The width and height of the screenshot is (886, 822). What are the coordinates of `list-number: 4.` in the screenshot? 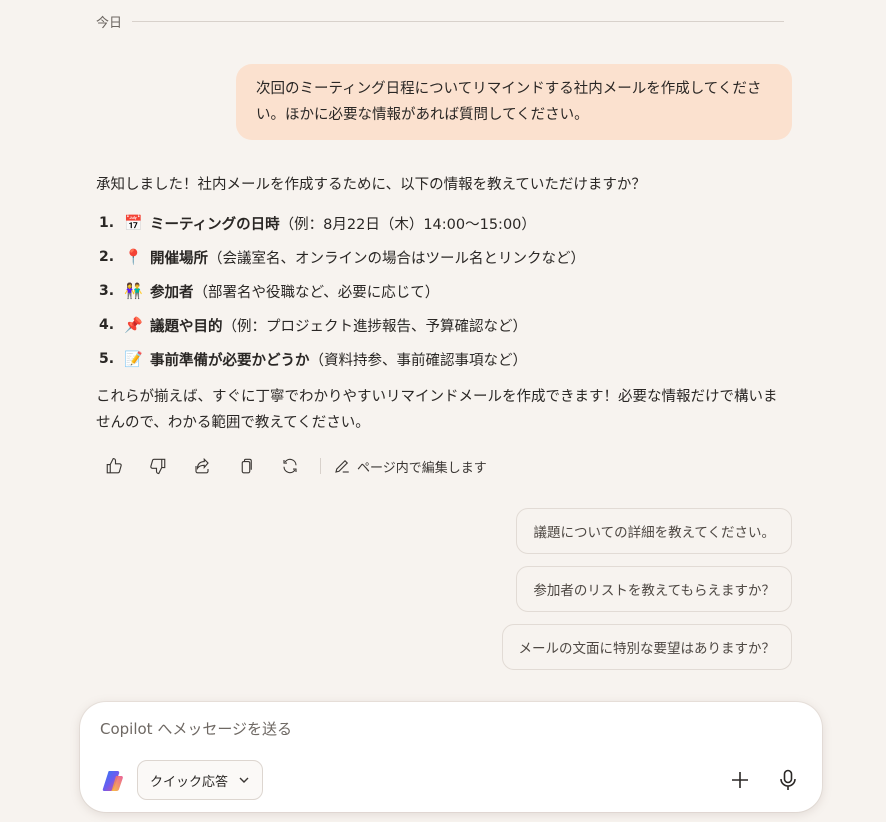 It's located at (107, 325).